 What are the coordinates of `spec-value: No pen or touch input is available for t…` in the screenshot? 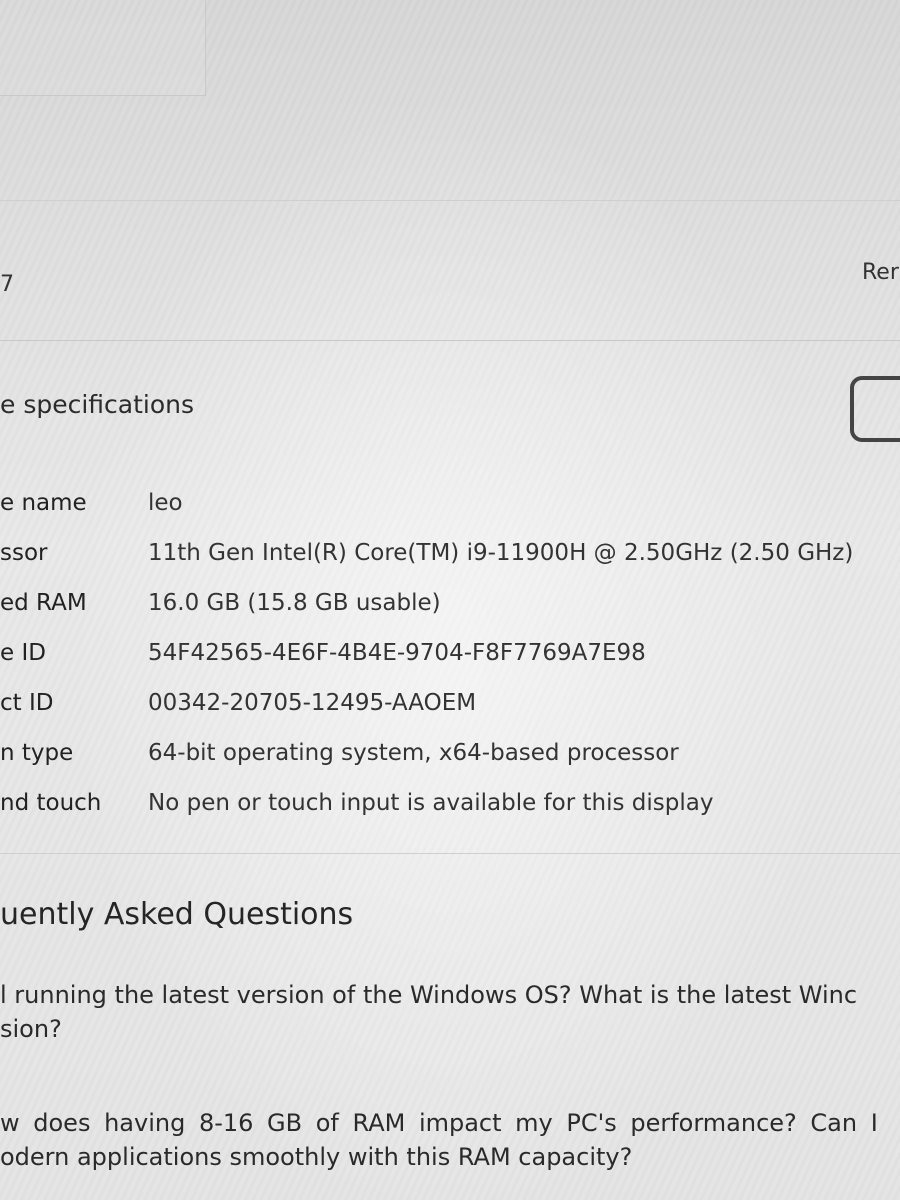 It's located at (431, 803).